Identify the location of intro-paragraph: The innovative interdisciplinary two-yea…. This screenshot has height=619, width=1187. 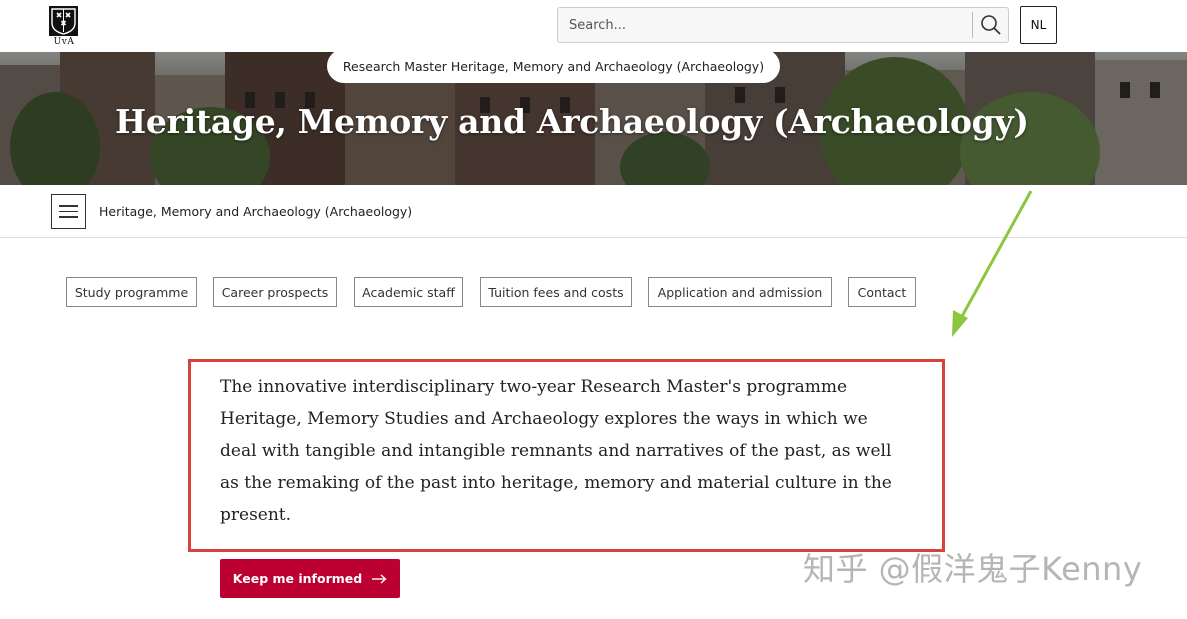
(556, 451).